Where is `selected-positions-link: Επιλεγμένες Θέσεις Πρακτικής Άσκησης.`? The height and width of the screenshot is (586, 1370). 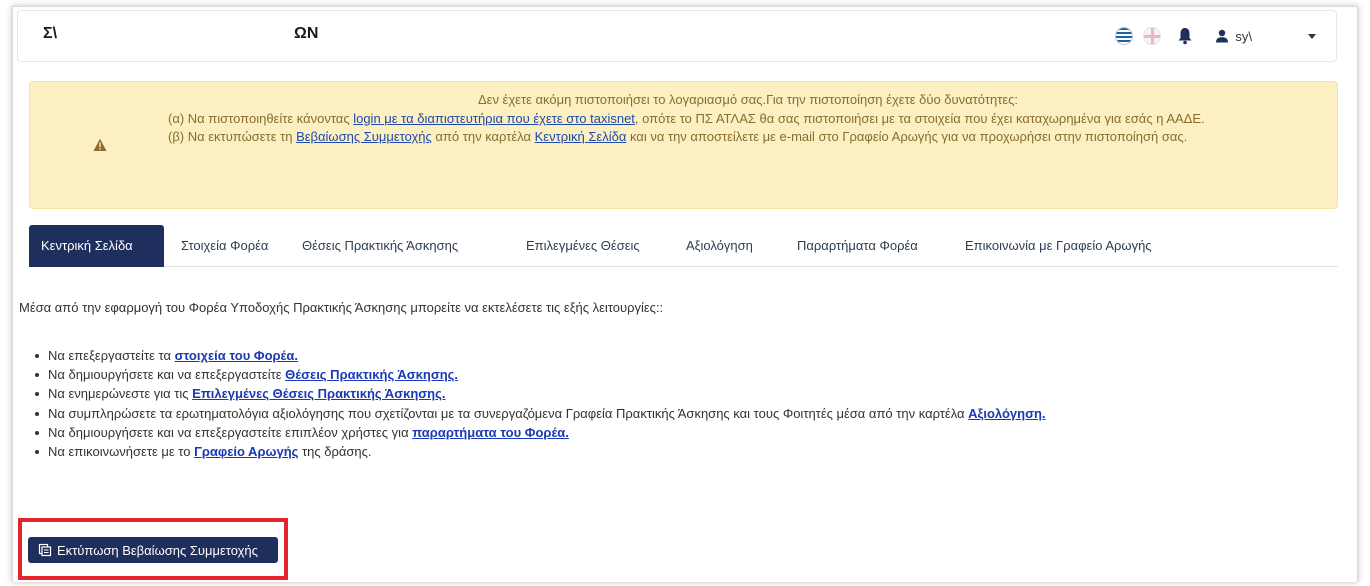
selected-positions-link: Επιλεγμένες Θέσεις Πρακτικής Άσκησης. is located at coordinates (318, 393).